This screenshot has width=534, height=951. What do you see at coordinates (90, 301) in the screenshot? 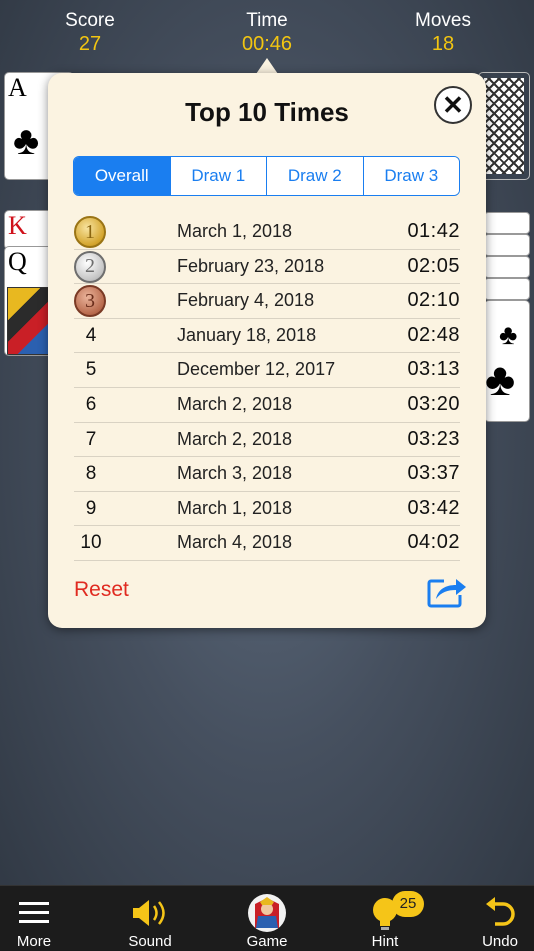
I see `bronze-medal-icon: 3` at bounding box center [90, 301].